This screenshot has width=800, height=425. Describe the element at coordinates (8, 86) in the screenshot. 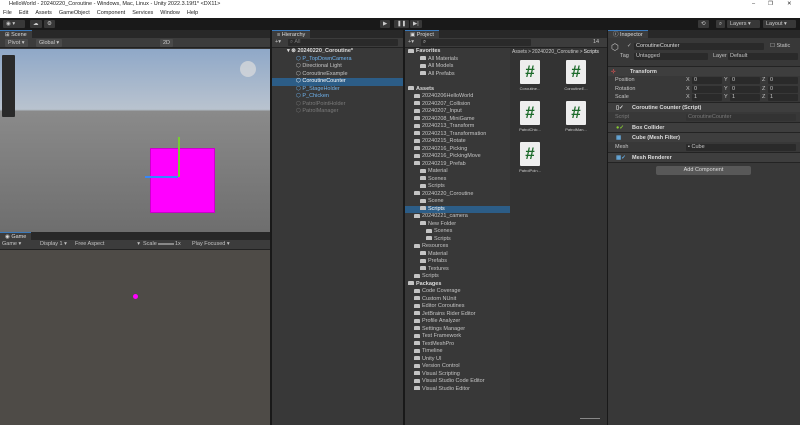

I see `tool-palette` at that location.